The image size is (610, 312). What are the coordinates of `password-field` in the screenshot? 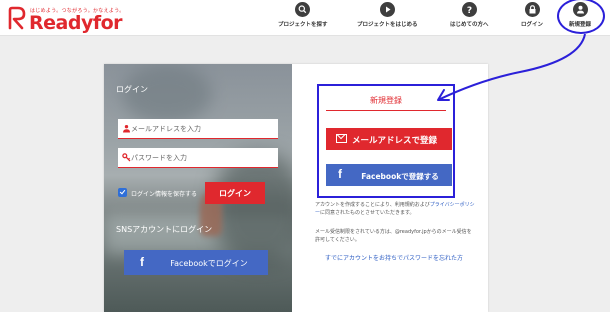 It's located at (198, 158).